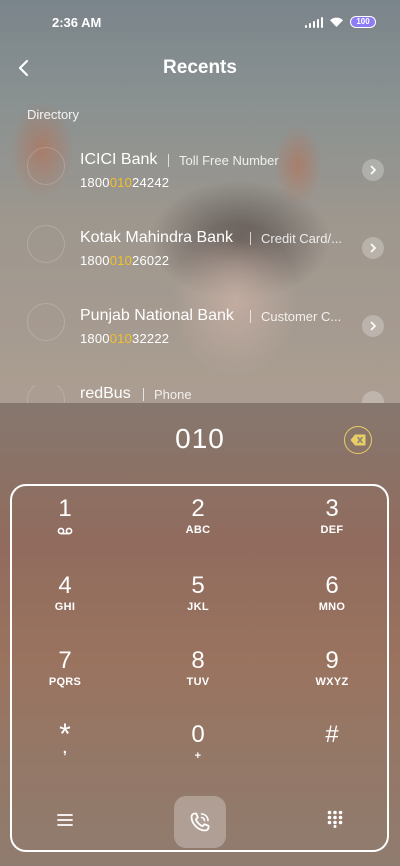  I want to click on key-letters: PQRS, so click(65, 682).